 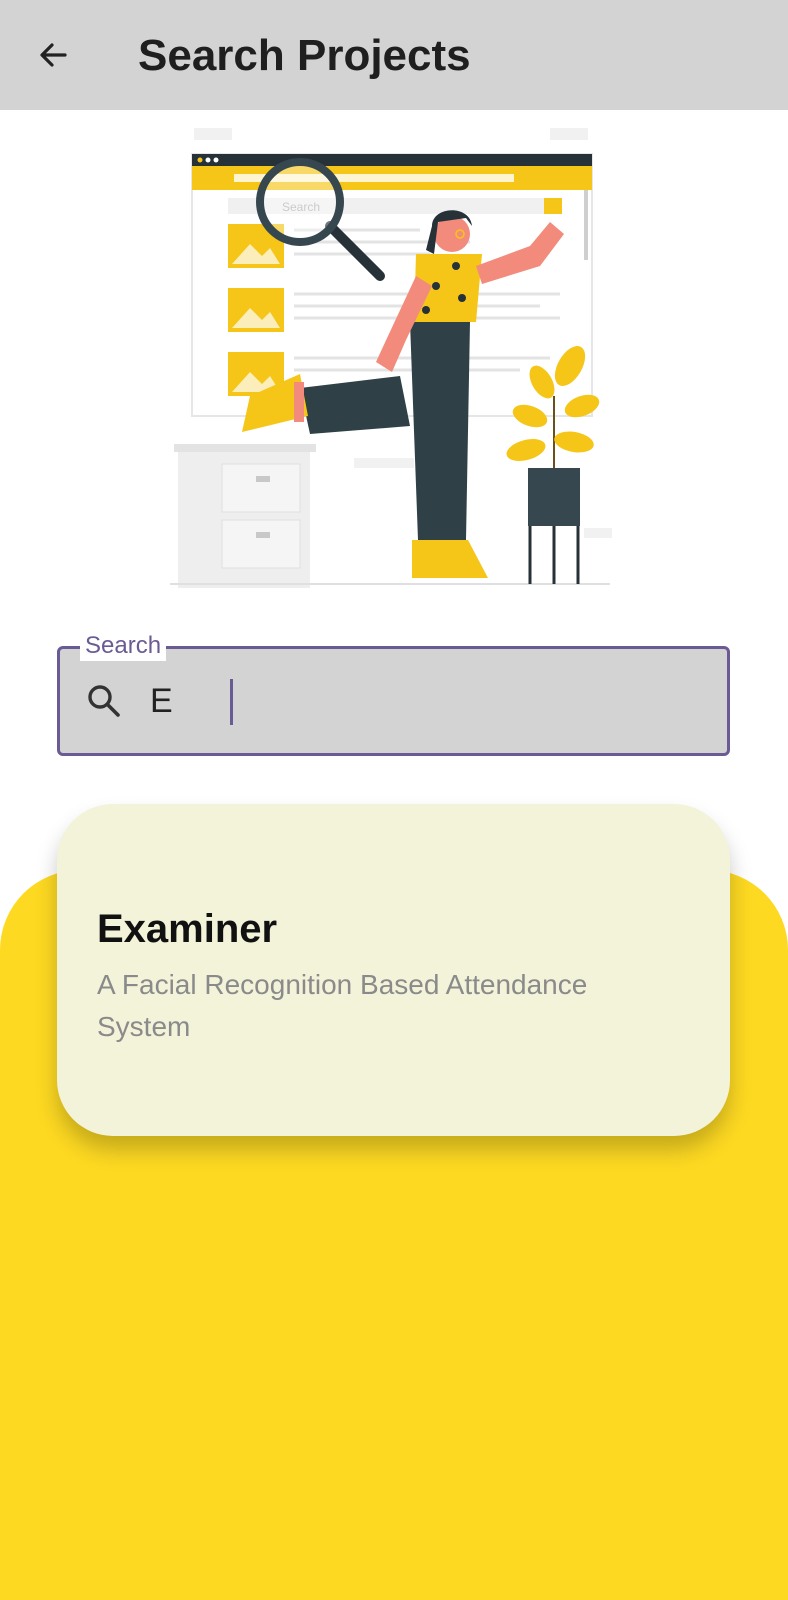 I want to click on back-button, so click(x=53, y=55).